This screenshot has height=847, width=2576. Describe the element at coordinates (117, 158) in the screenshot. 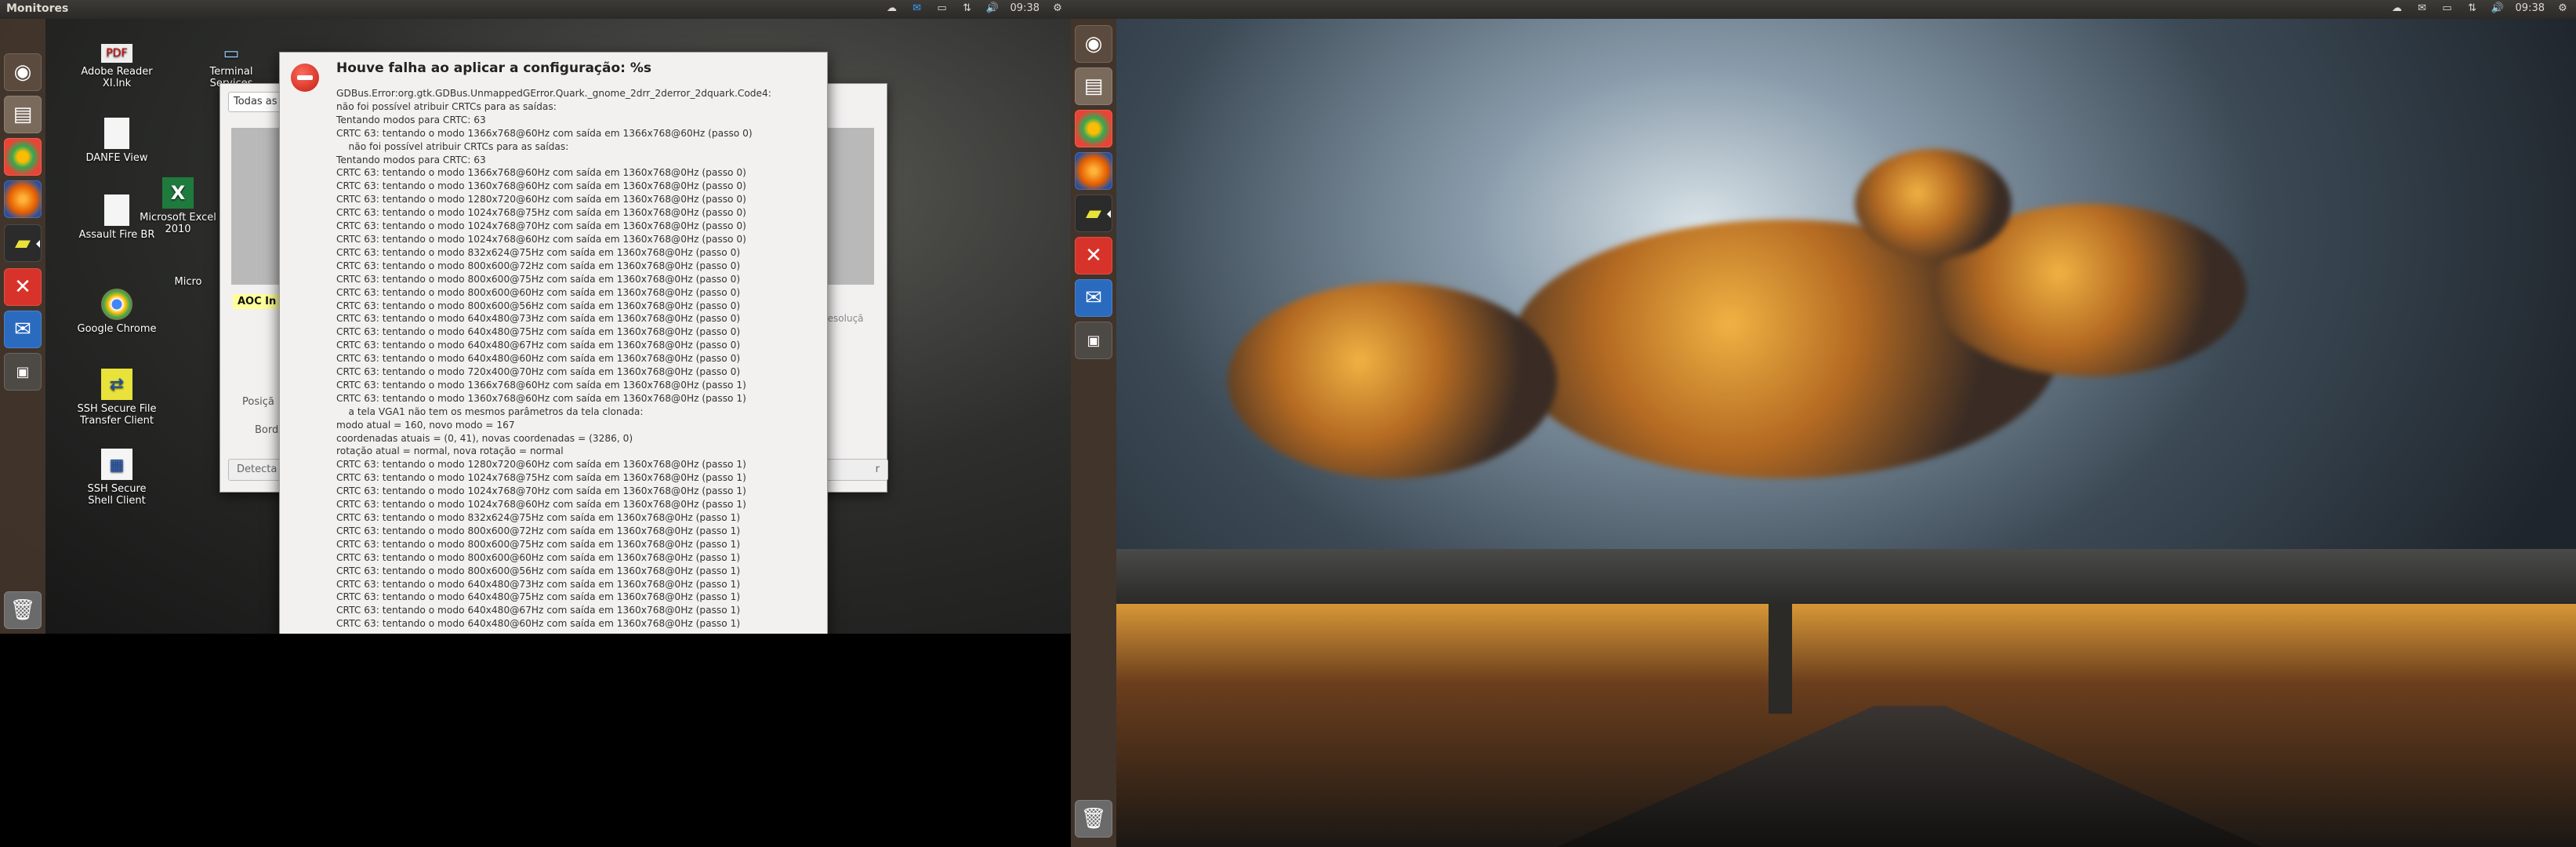

I see `desktop-icon-label: DANFE View` at that location.